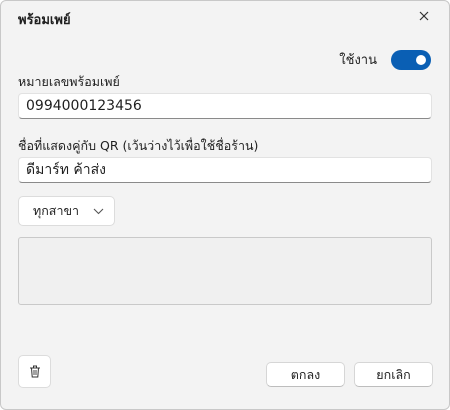 This screenshot has height=410, width=450. What do you see at coordinates (225, 106) in the screenshot?
I see `phone-field` at bounding box center [225, 106].